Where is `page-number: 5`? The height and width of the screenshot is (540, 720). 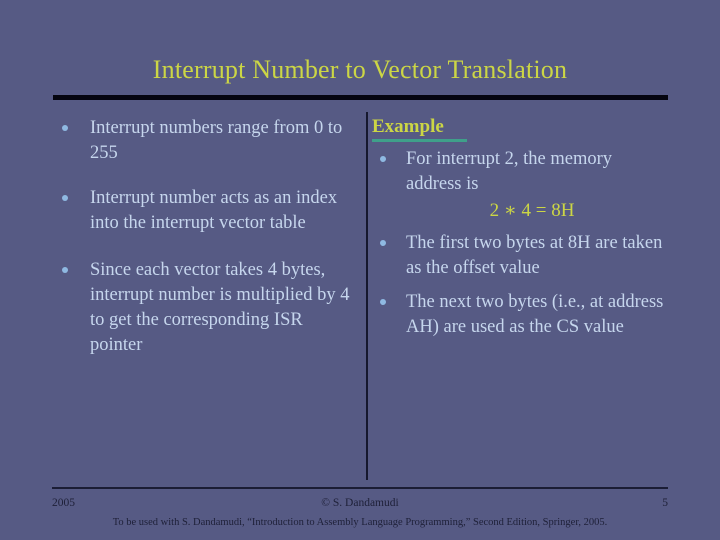
page-number: 5 is located at coordinates (665, 503).